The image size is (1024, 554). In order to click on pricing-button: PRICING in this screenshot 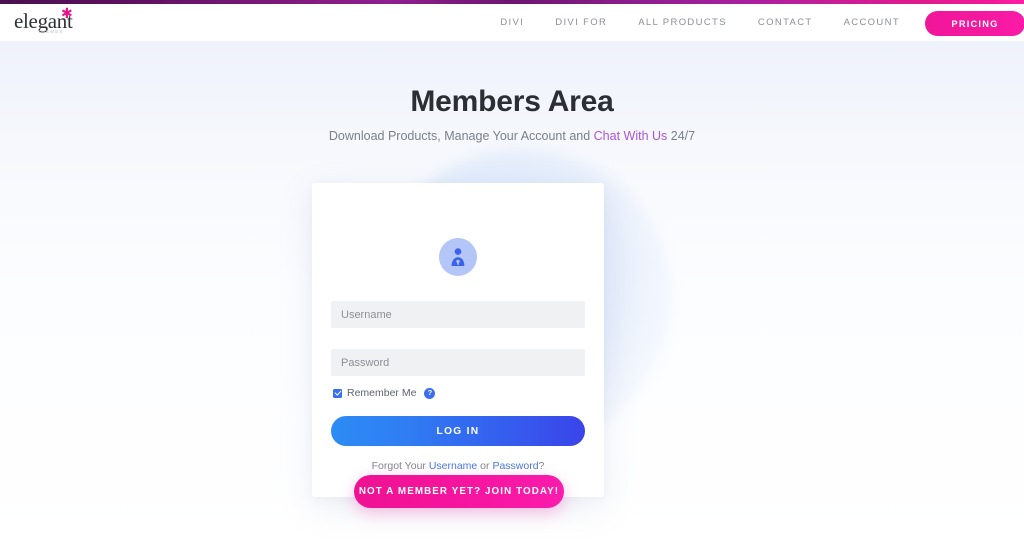, I will do `click(974, 23)`.